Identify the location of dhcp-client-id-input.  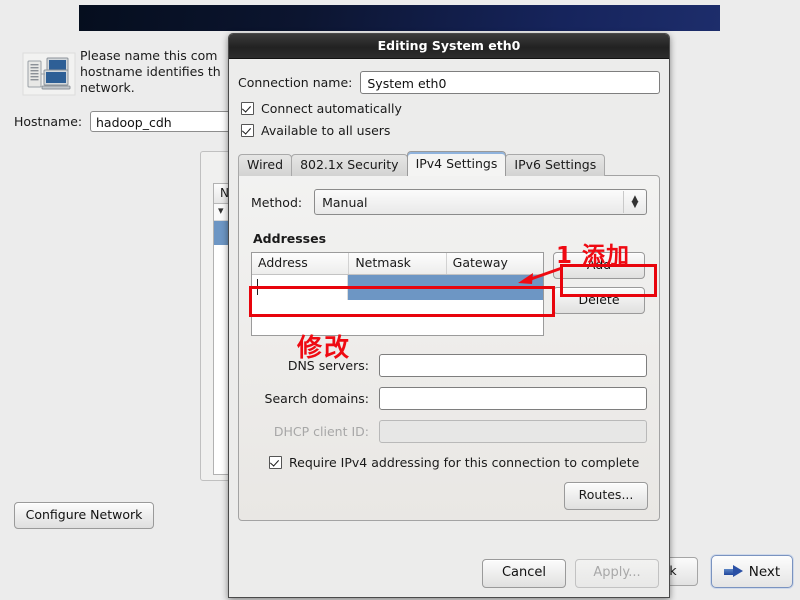
(513, 431).